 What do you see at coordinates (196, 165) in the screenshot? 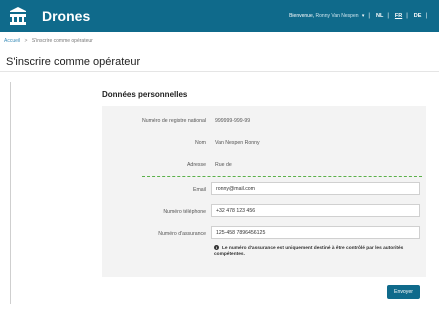
I see `address-label: Adresse` at bounding box center [196, 165].